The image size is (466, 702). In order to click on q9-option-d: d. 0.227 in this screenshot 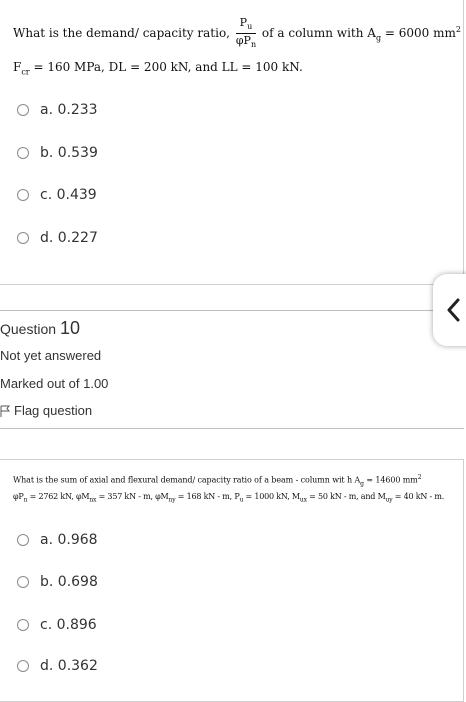, I will do `click(57, 238)`.